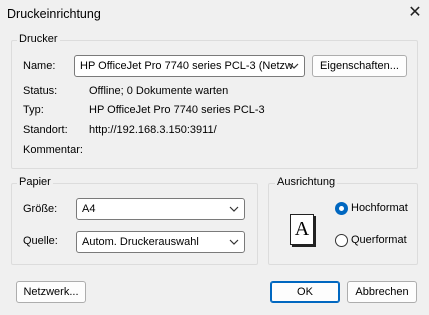 The height and width of the screenshot is (315, 429). Describe the element at coordinates (33, 110) in the screenshot. I see `type-label: Typ:` at that location.